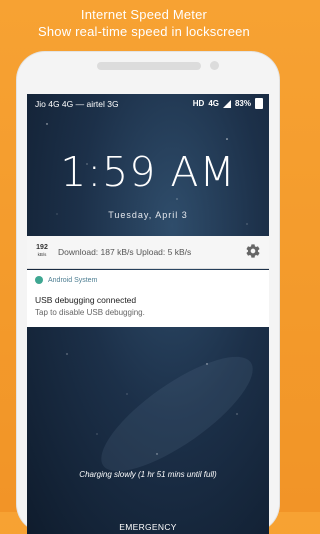 The width and height of the screenshot is (320, 534). I want to click on notification-app-row: Android System, so click(66, 280).